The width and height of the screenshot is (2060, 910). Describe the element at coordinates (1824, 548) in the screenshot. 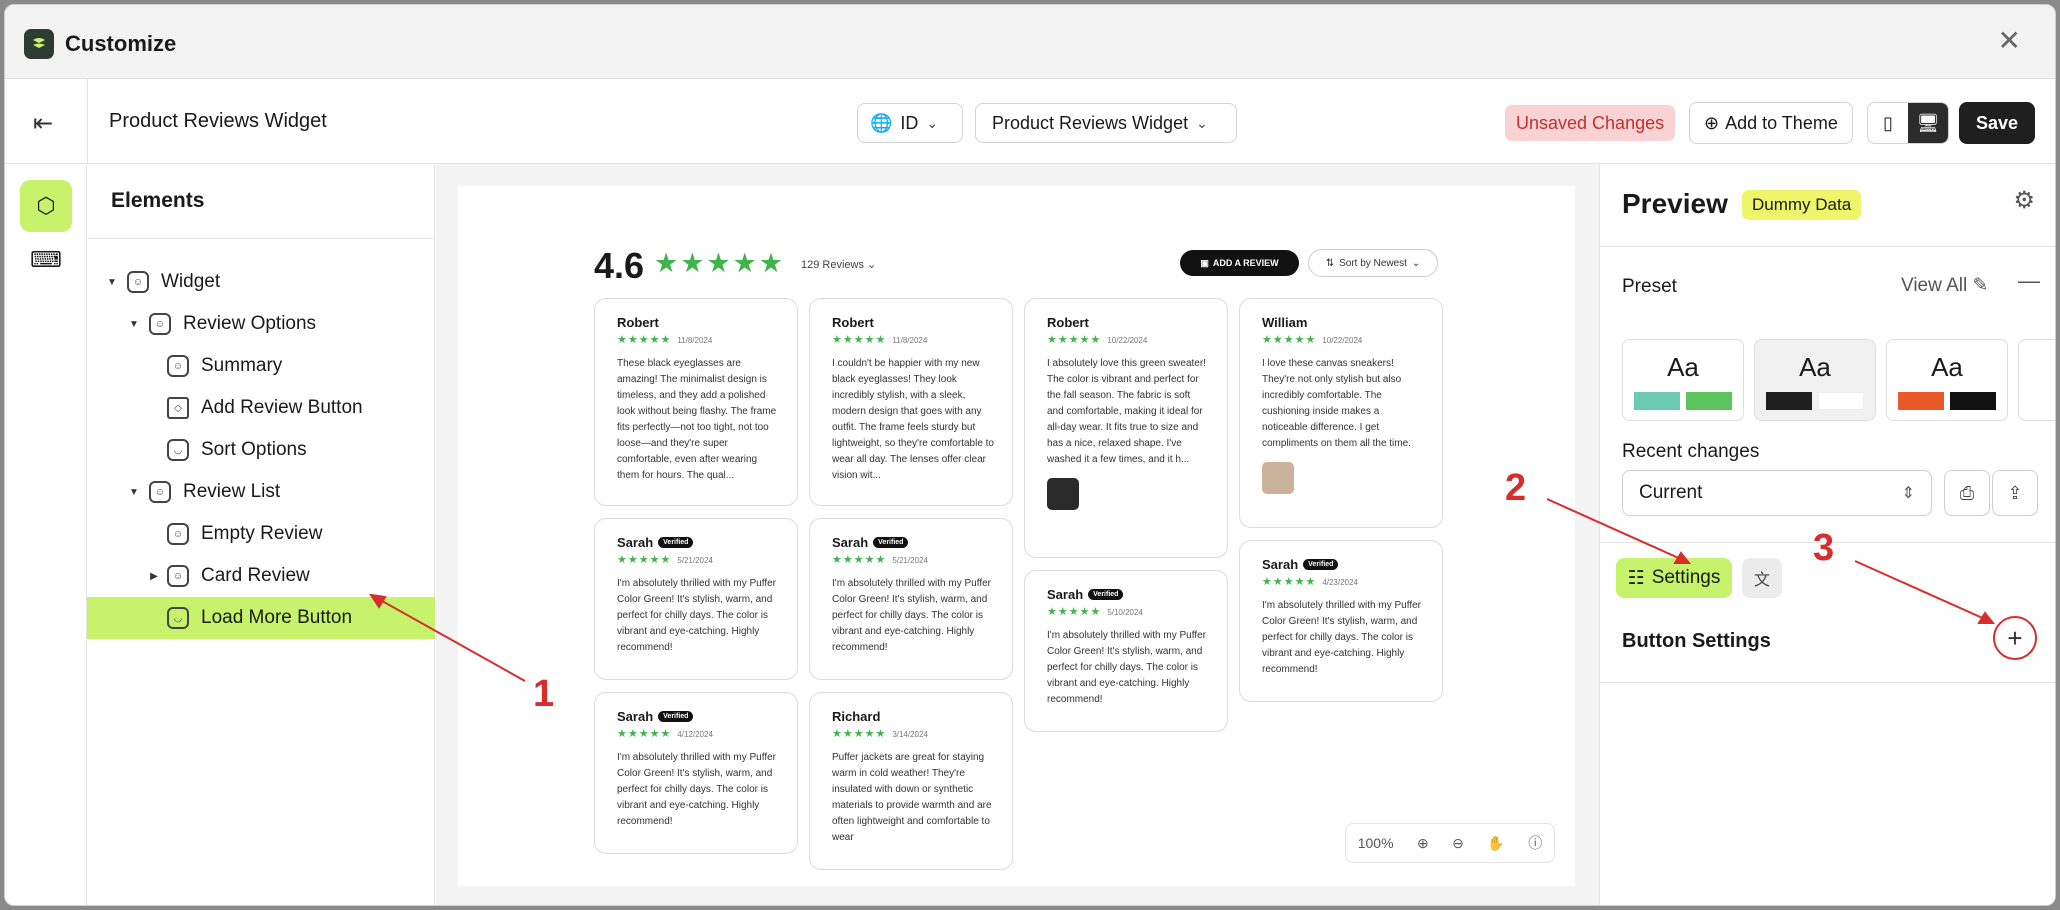

I see `annotation-3: 3` at that location.